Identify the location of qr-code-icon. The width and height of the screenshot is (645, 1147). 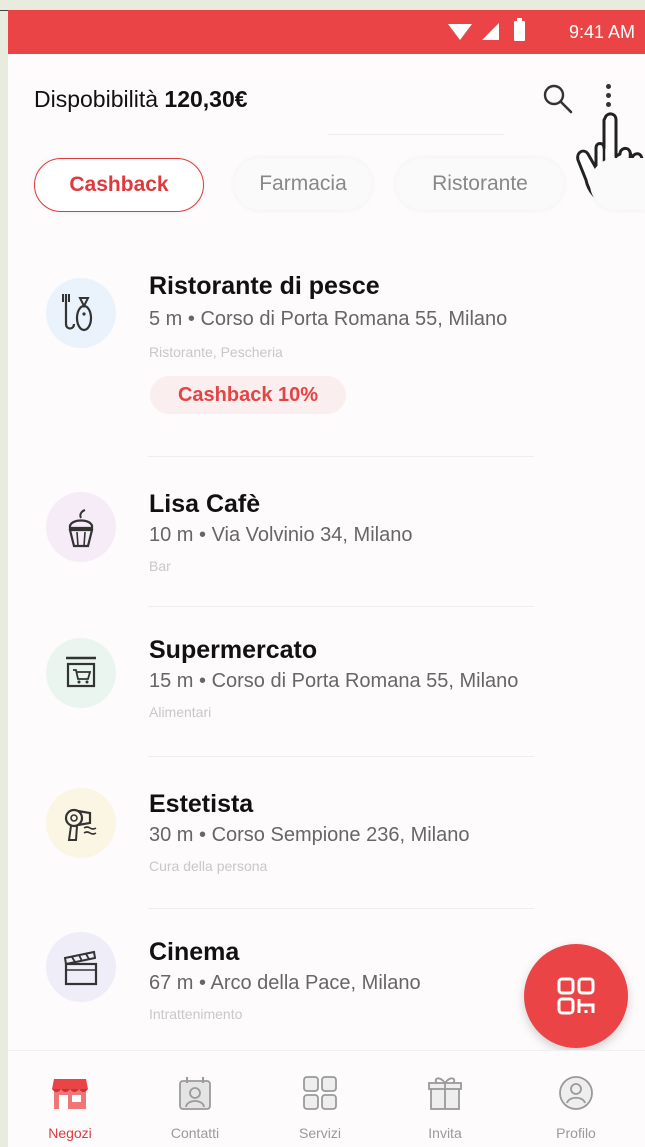
(576, 996).